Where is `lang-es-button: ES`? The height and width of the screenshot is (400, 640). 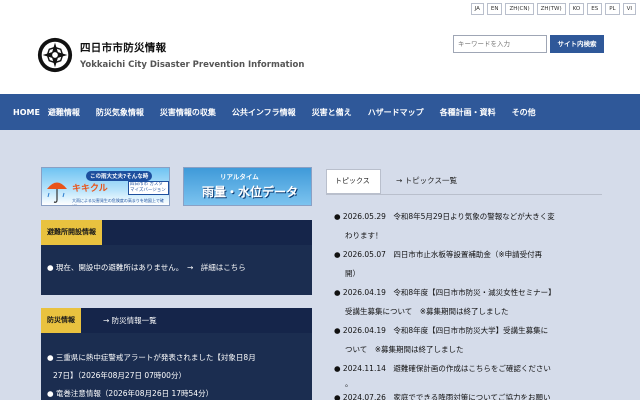
lang-es-button: ES is located at coordinates (595, 9).